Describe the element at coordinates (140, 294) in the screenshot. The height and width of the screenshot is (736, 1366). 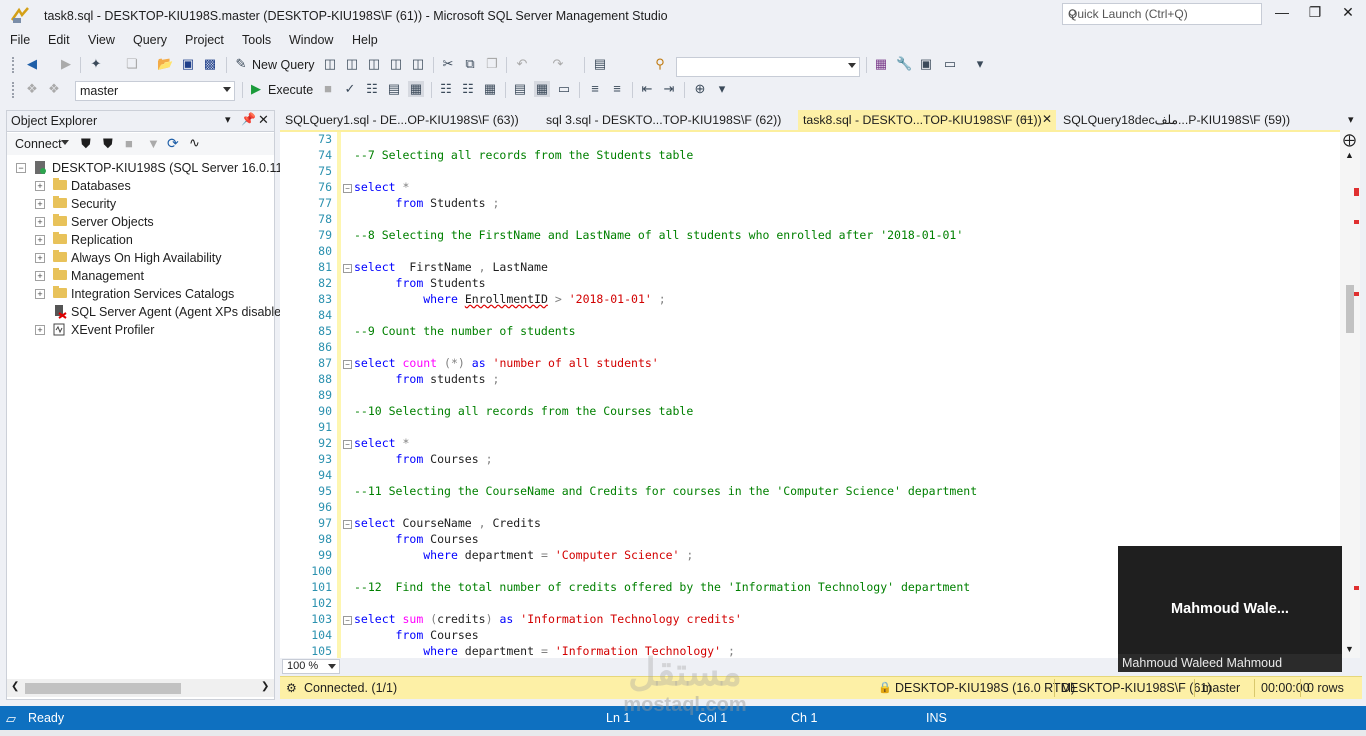
I see `tree-item-integration-services: + Integration Services Catalogs` at that location.